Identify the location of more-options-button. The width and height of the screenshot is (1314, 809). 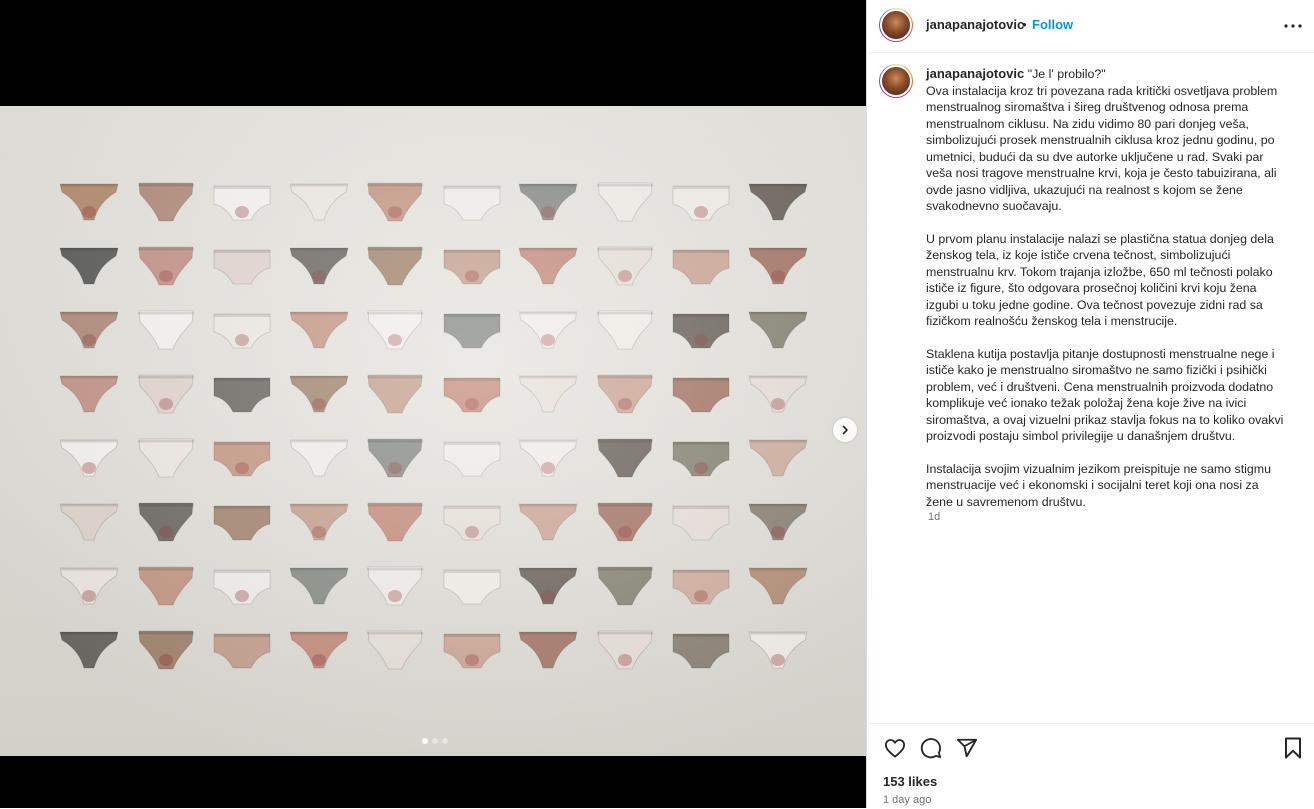
(1293, 26).